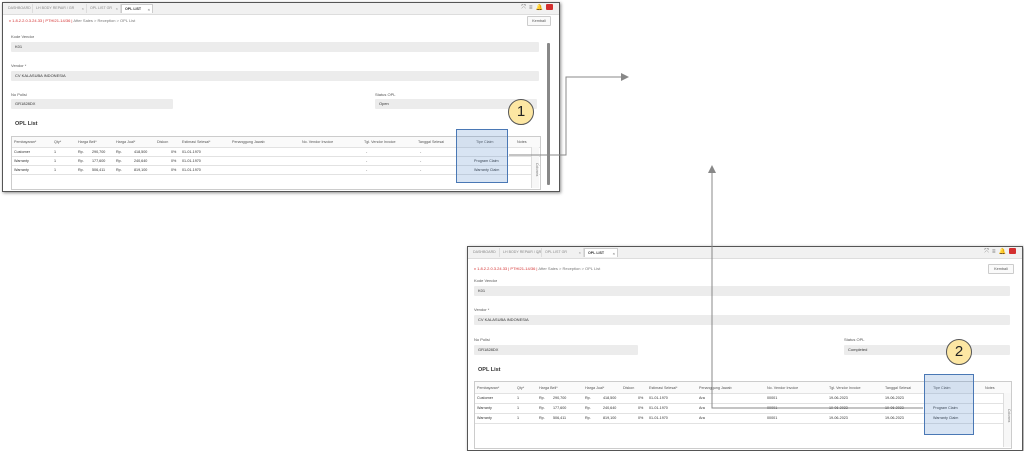  I want to click on arrow-right, so click(569, 114).